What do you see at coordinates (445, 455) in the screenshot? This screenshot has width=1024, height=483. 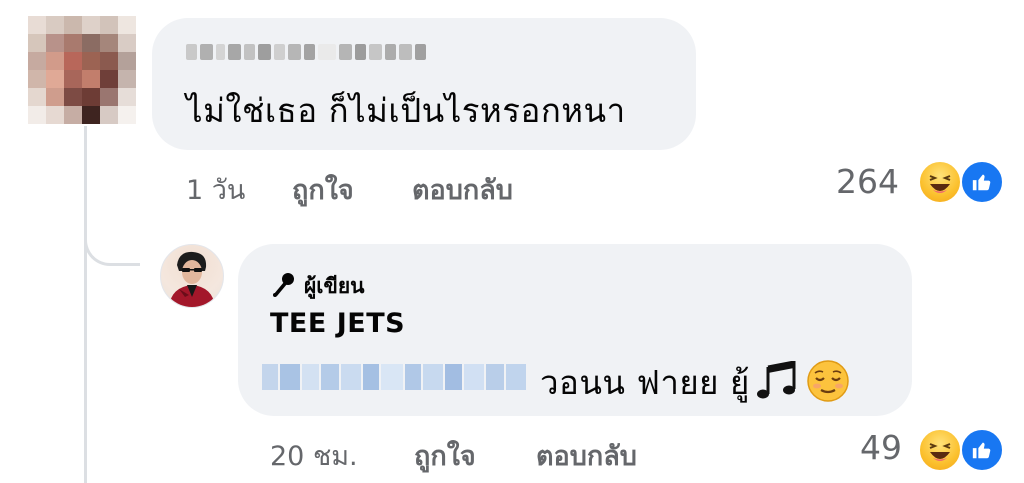 I see `reply-like-button: ถูกใจ` at bounding box center [445, 455].